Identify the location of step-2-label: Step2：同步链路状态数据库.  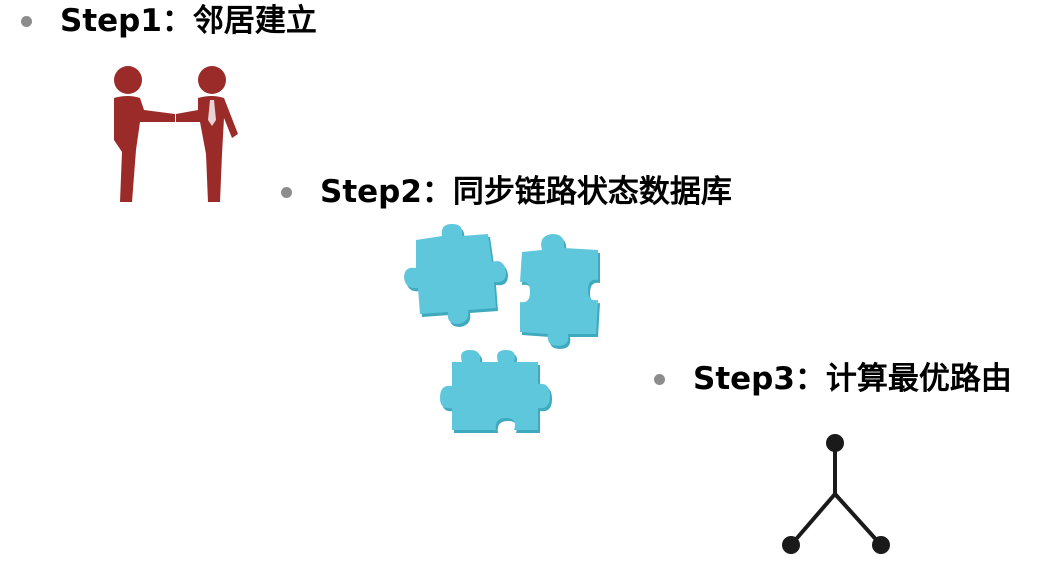
(526, 192).